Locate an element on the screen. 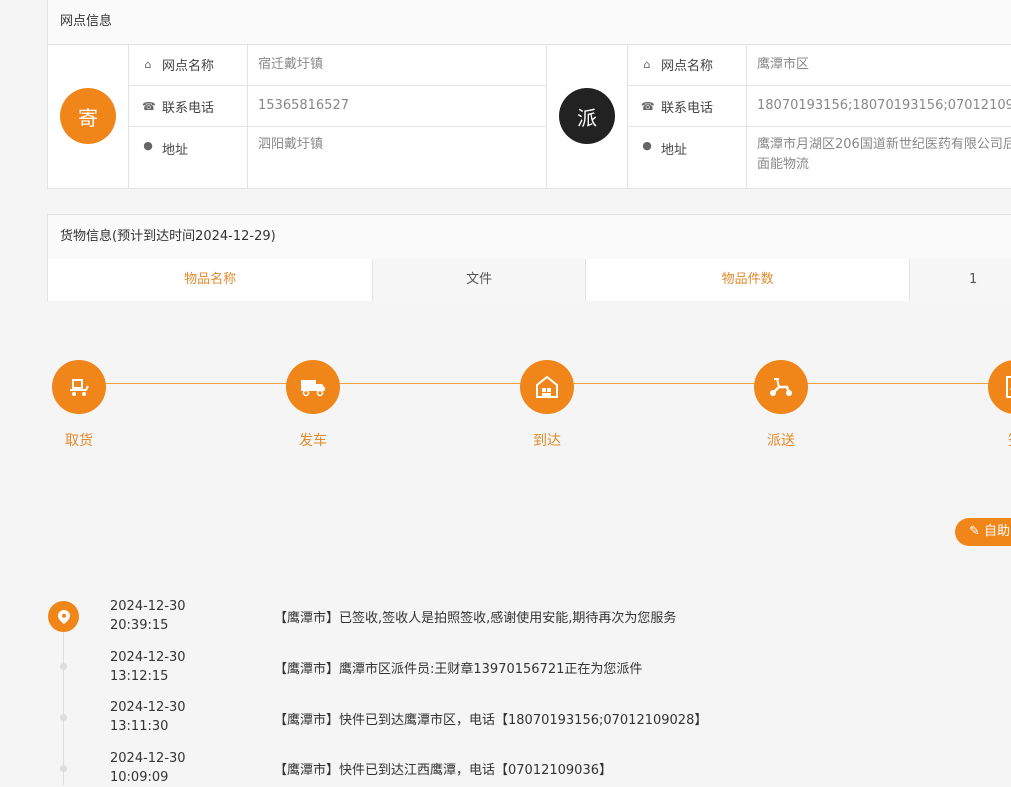 Image resolution: width=1011 pixels, height=787 pixels. timeline-clock: 13:11:30 is located at coordinates (139, 726).